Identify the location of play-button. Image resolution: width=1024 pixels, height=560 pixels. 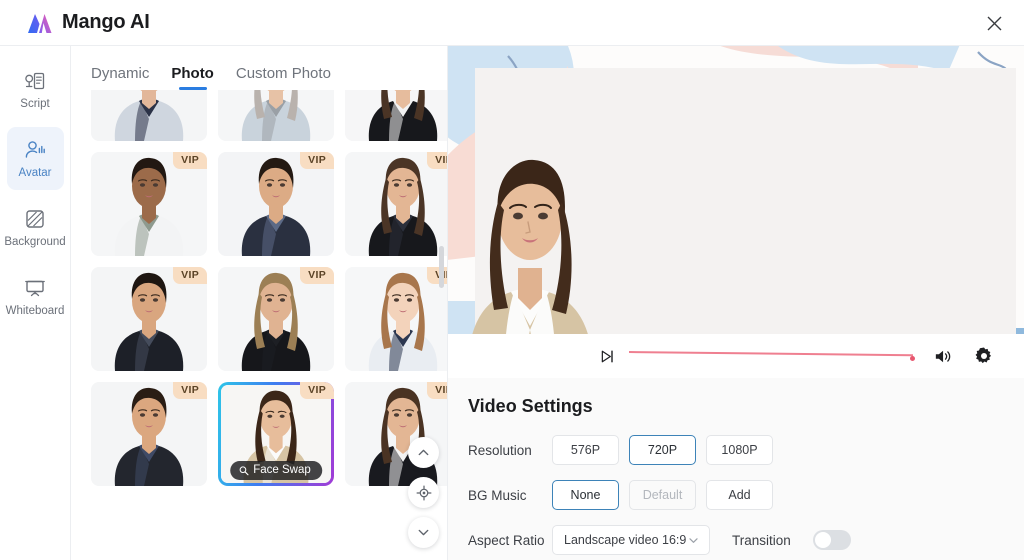
(607, 356).